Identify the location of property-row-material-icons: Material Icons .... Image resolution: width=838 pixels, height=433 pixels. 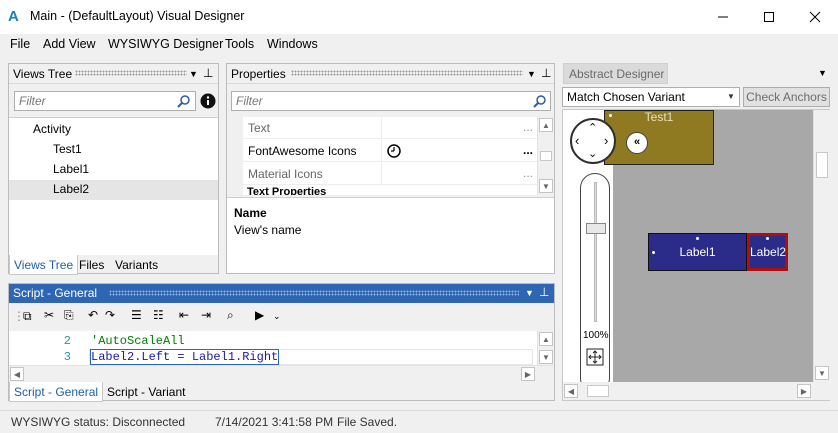
(390, 174).